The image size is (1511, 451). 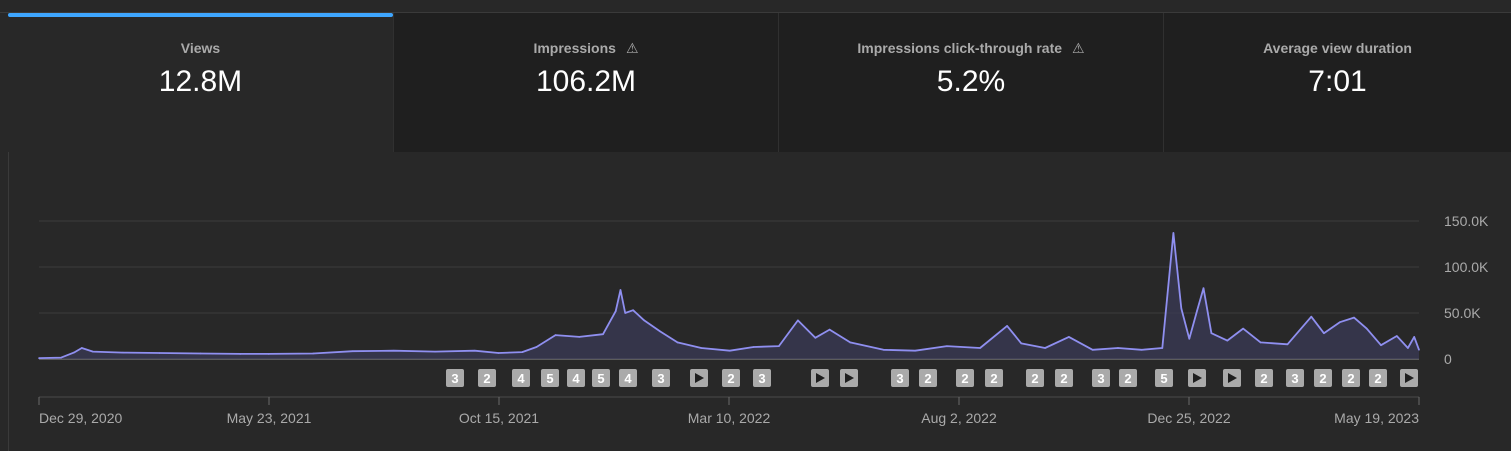 I want to click on y-tick-label: 100.0K, so click(x=1466, y=267).